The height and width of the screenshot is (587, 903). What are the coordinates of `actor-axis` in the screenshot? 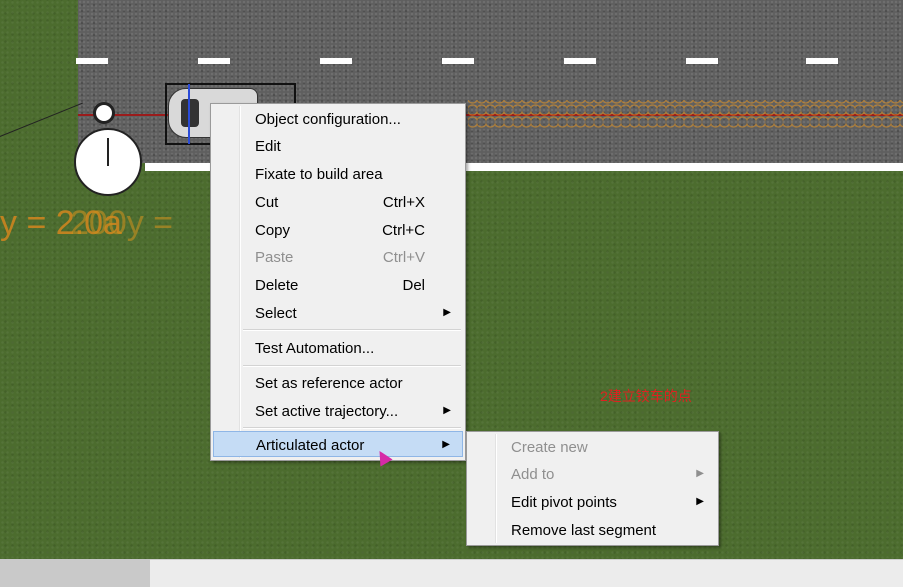 It's located at (189, 114).